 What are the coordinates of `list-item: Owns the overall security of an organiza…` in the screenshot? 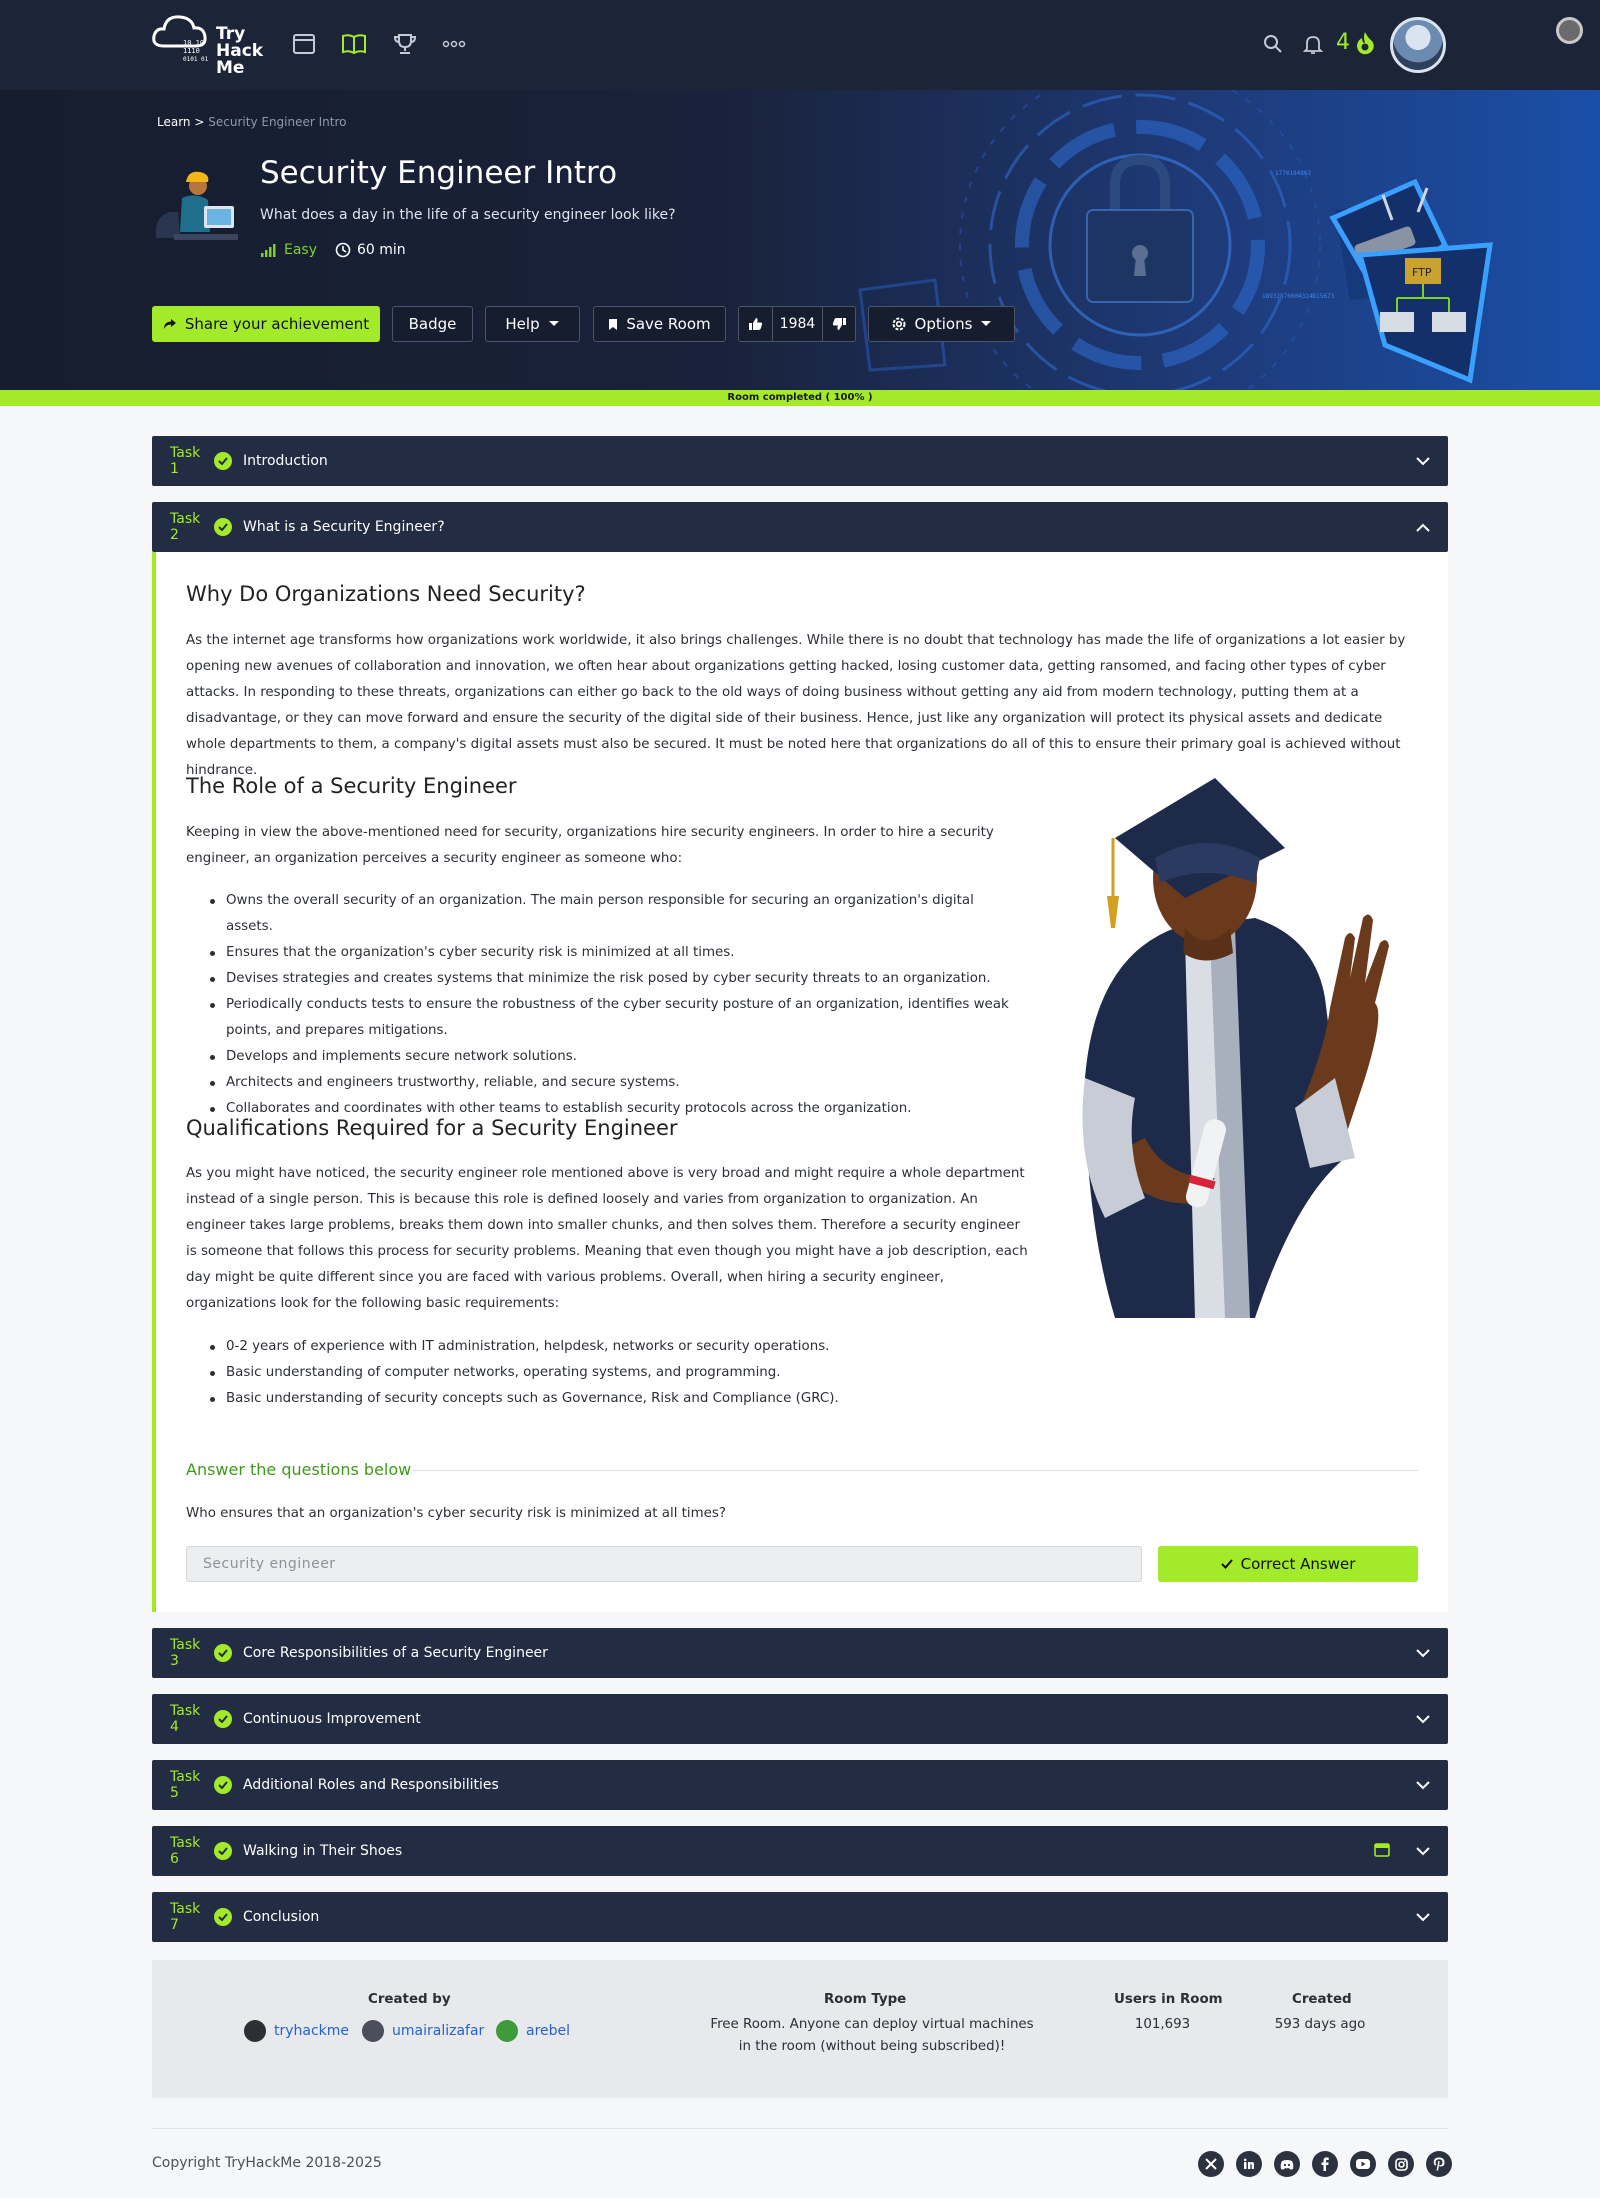 It's located at (610, 914).